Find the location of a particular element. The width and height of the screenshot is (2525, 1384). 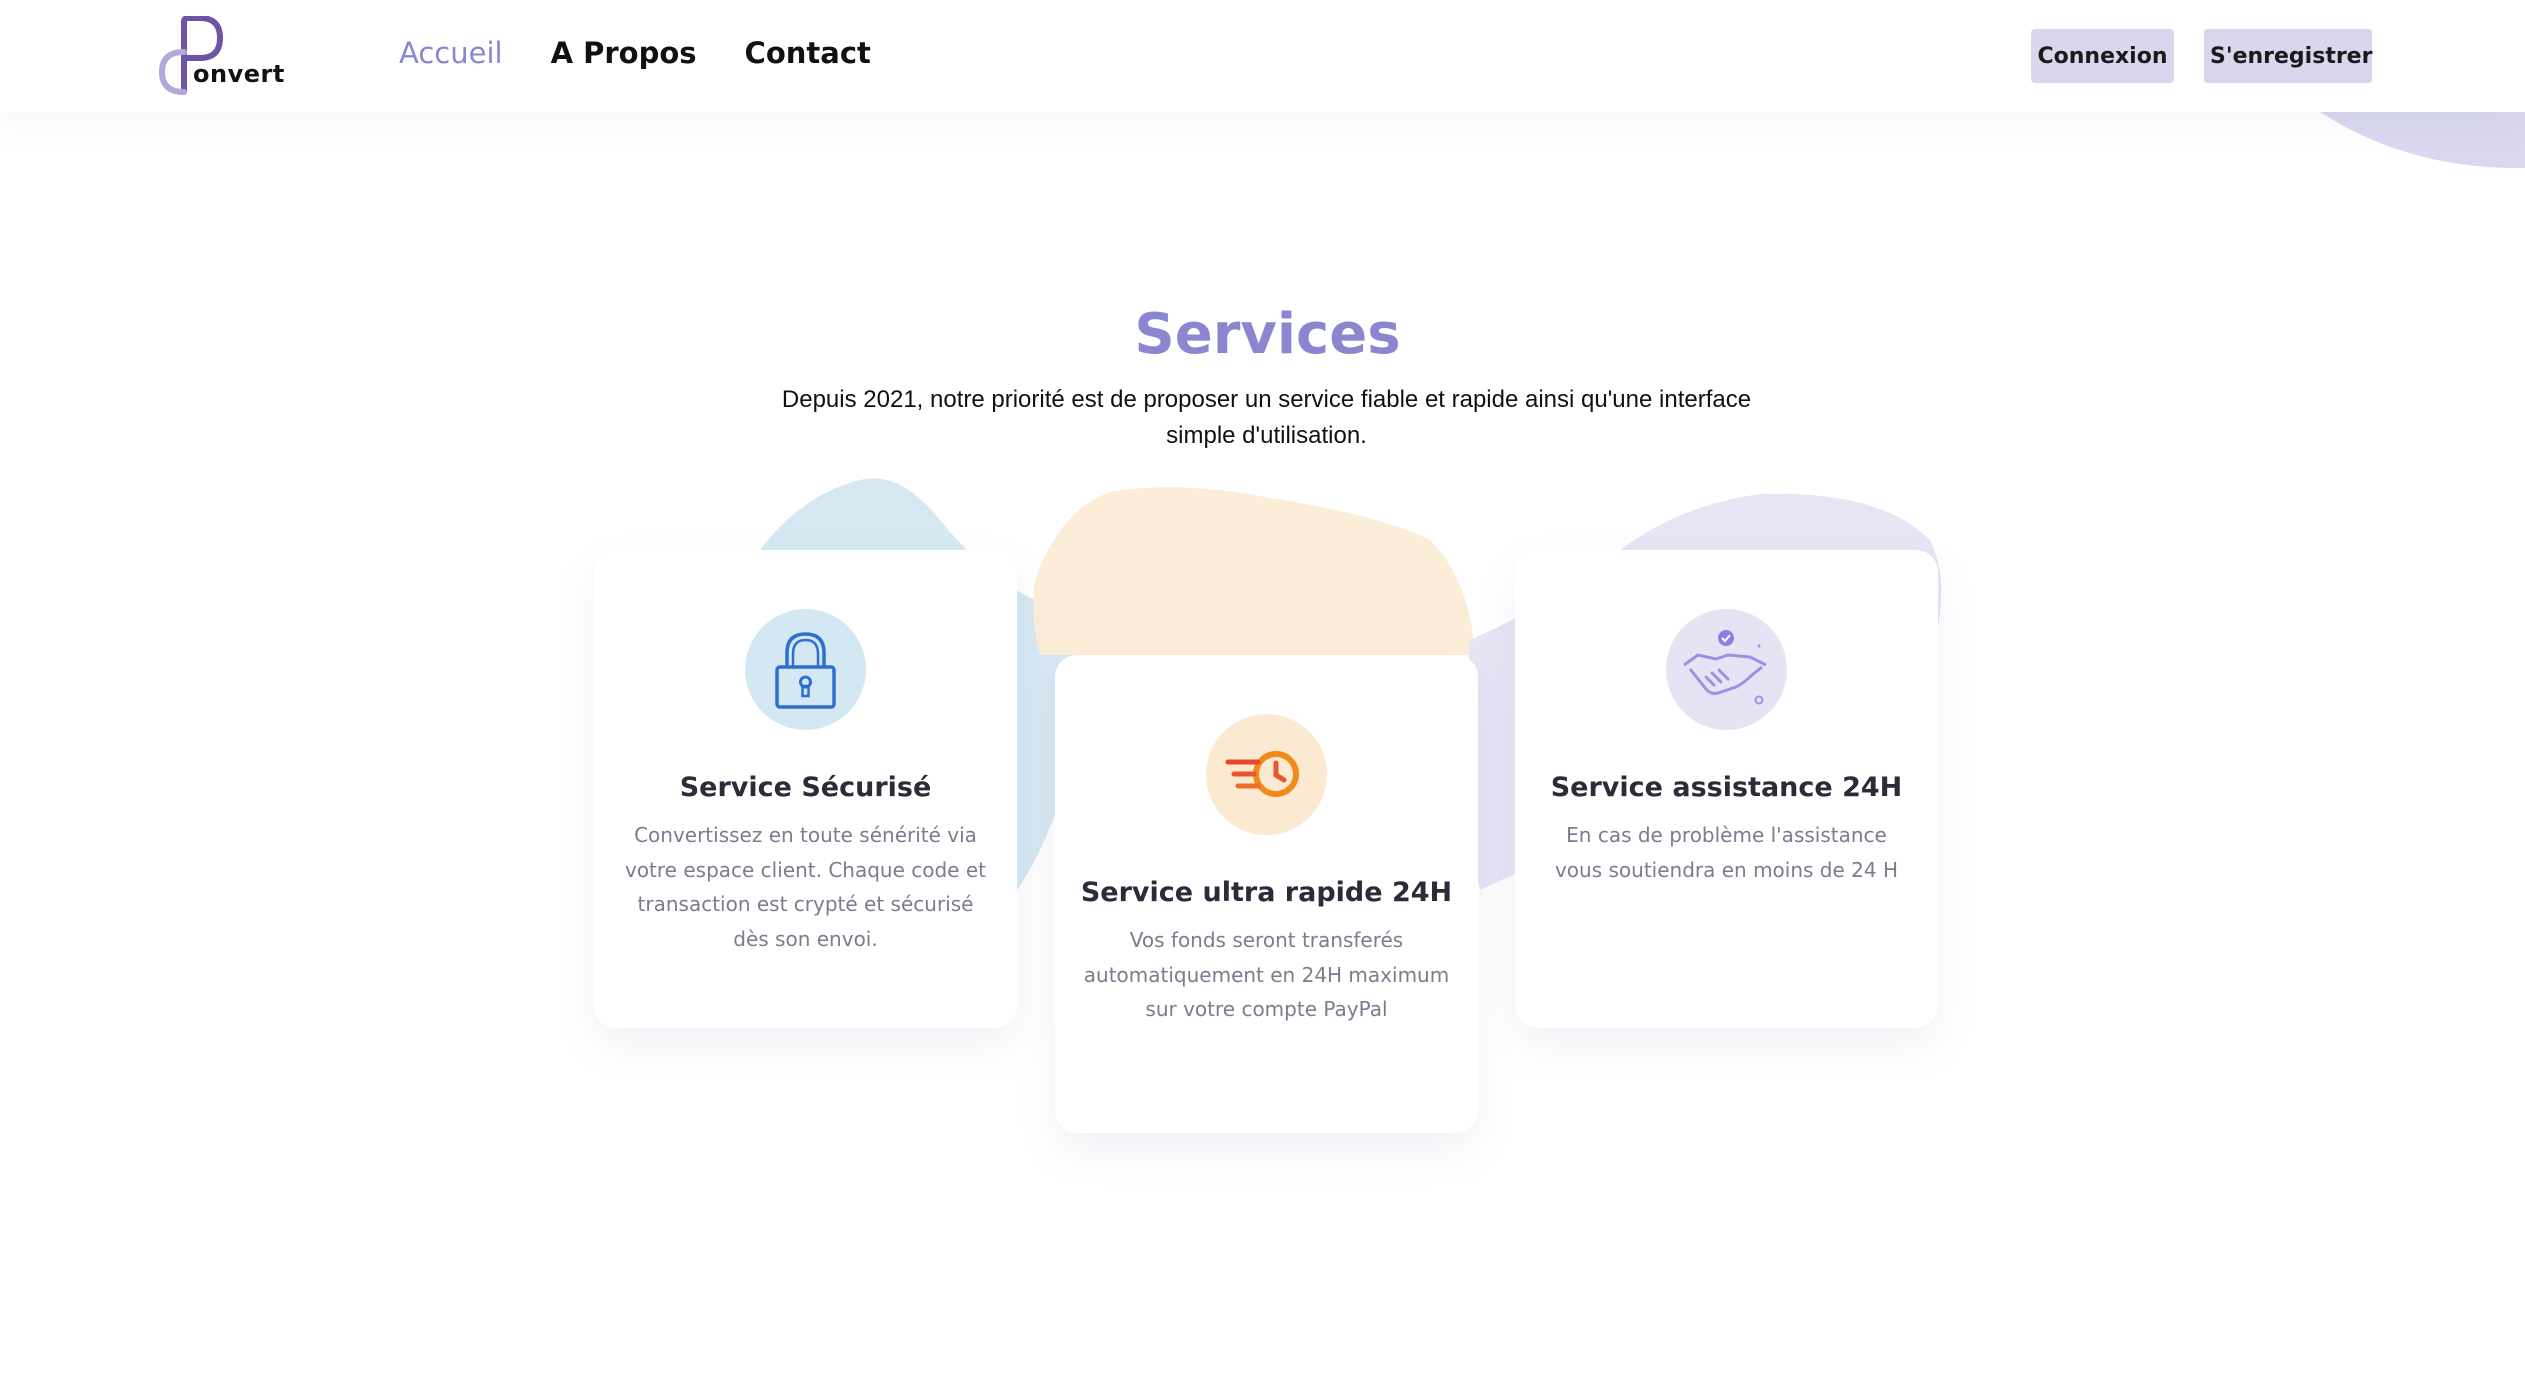

register-button: S'enregistrer is located at coordinates (2288, 56).